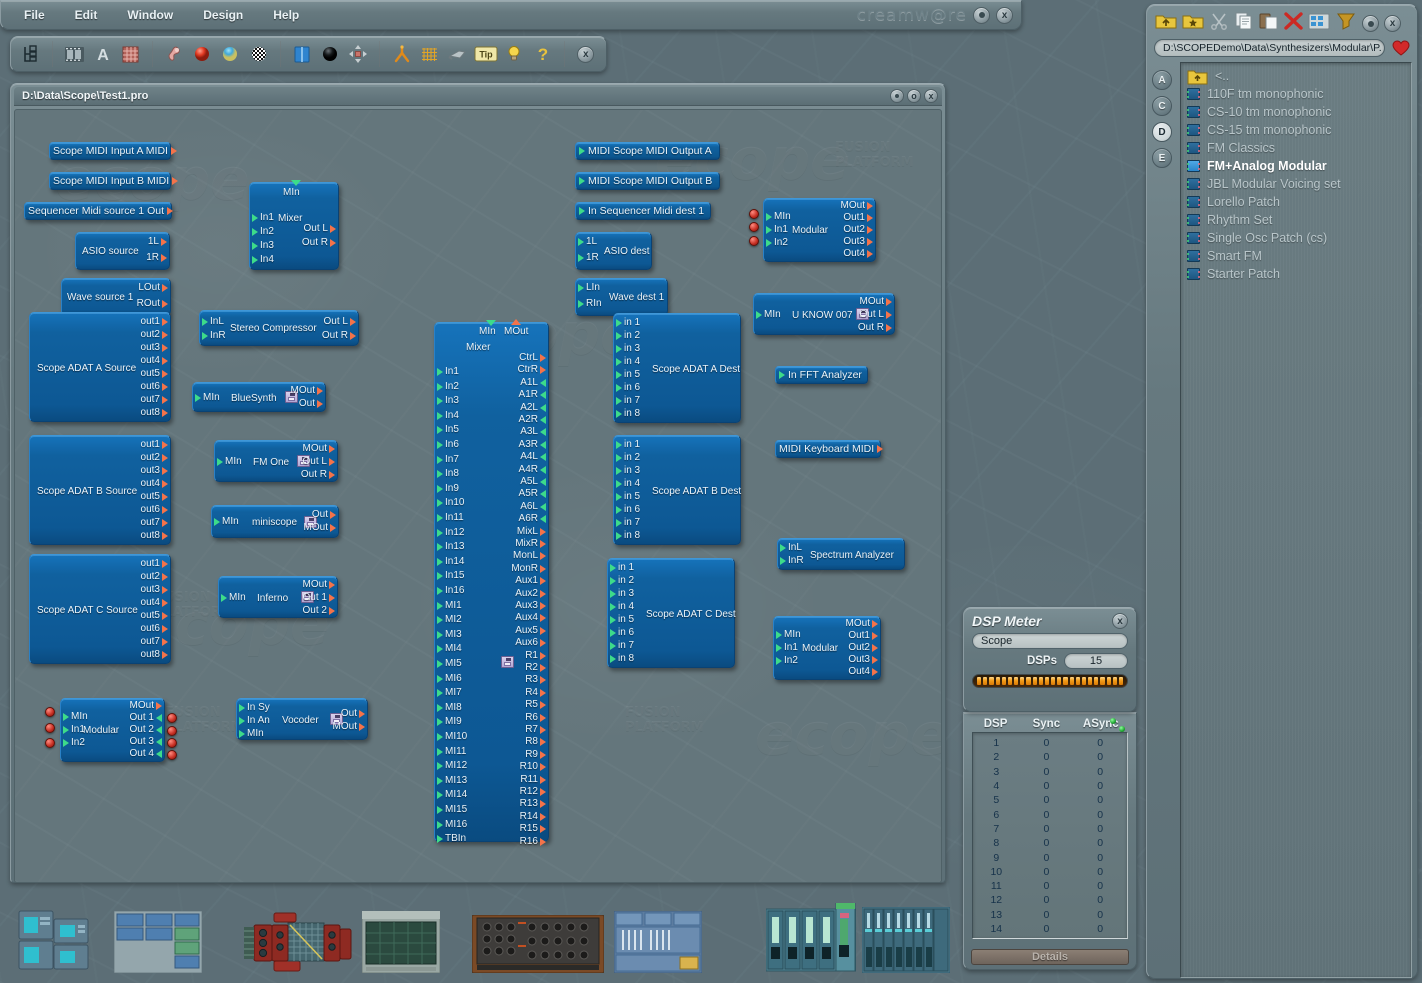 This screenshot has width=1422, height=983. I want to click on port-row: R4, so click(535, 692).